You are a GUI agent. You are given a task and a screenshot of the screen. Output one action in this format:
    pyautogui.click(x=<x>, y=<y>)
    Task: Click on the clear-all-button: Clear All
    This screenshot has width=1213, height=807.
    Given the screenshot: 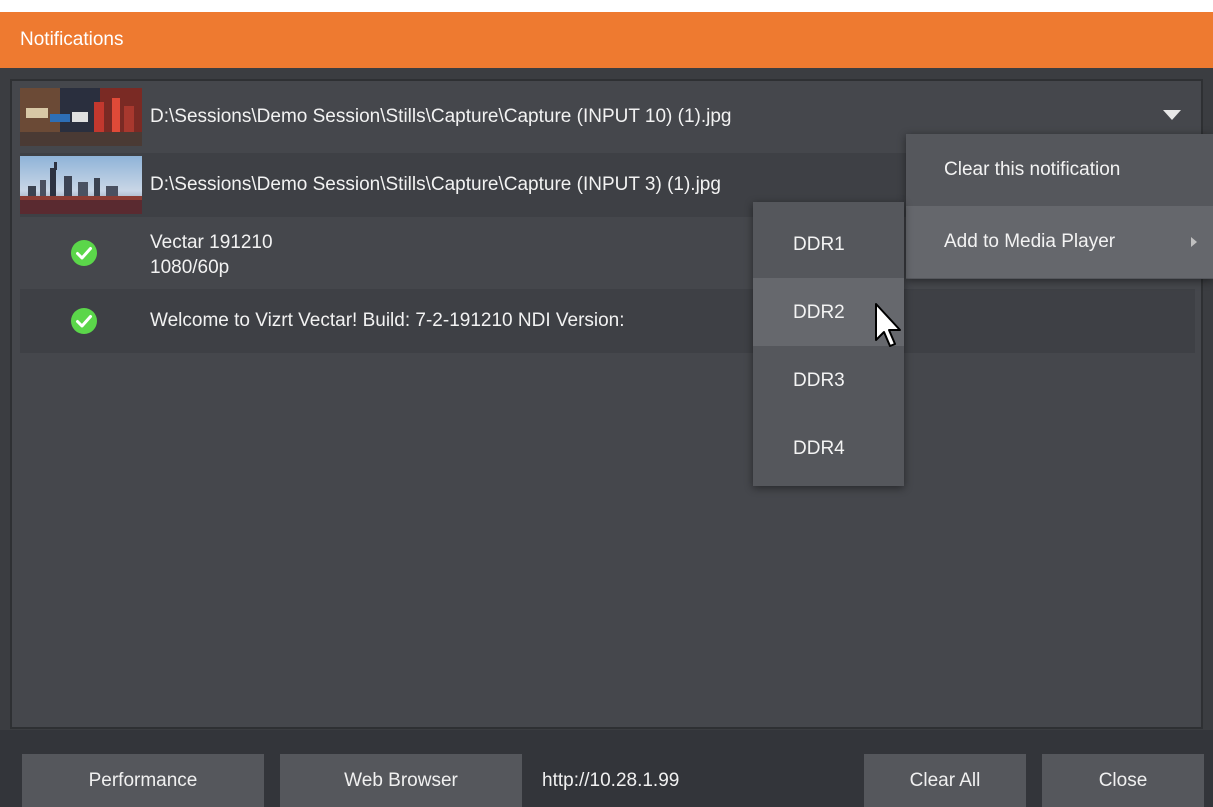 What is the action you would take?
    pyautogui.click(x=945, y=780)
    